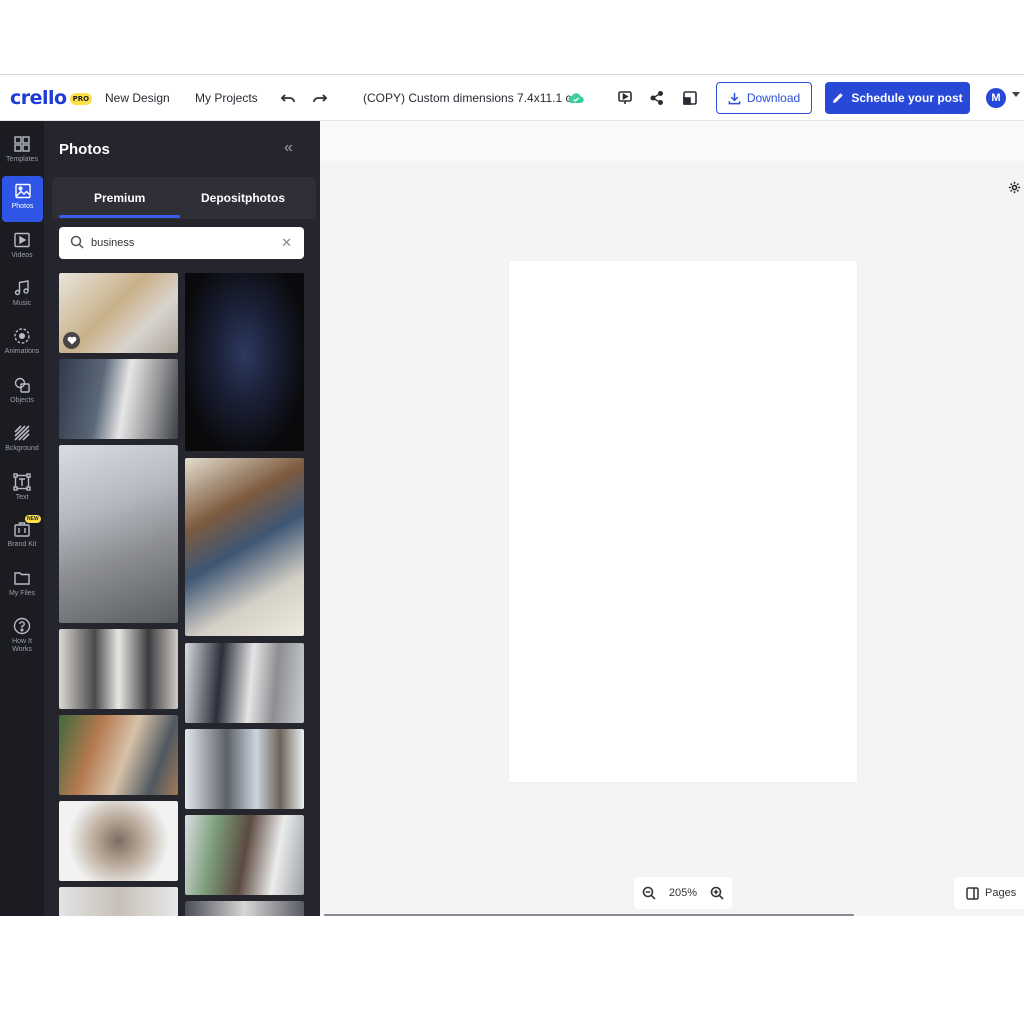 This screenshot has width=1024, height=1024. Describe the element at coordinates (22, 240) in the screenshot. I see `videos-icon` at that location.